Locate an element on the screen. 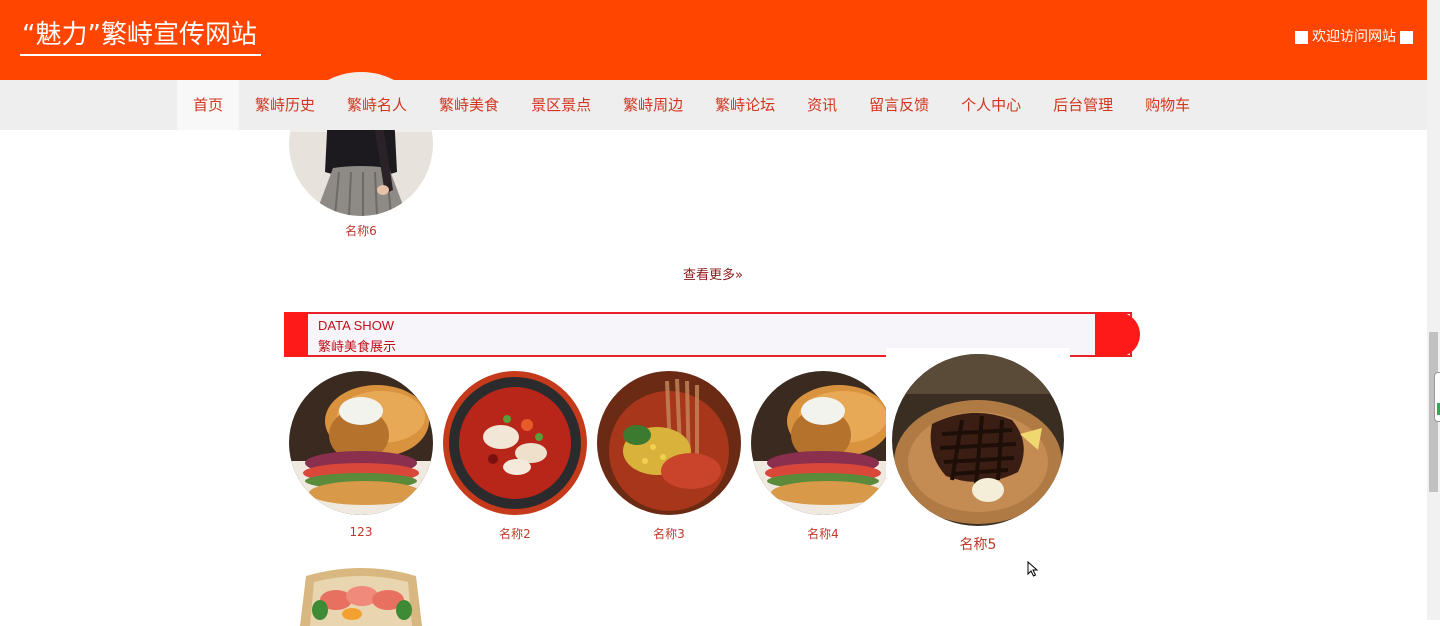 The image size is (1440, 626). nav-item-admin: 后台管理 is located at coordinates (1083, 105).